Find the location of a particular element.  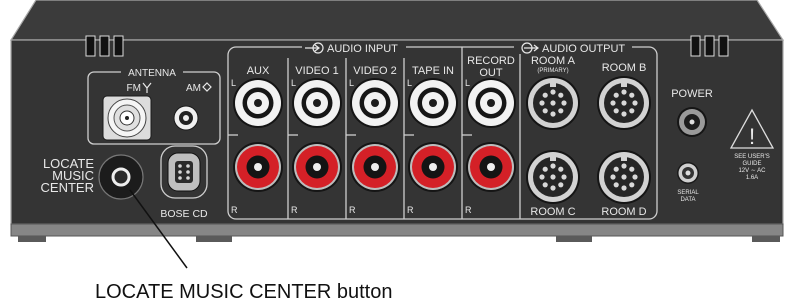

room-b-label: ROOM B is located at coordinates (624, 68).